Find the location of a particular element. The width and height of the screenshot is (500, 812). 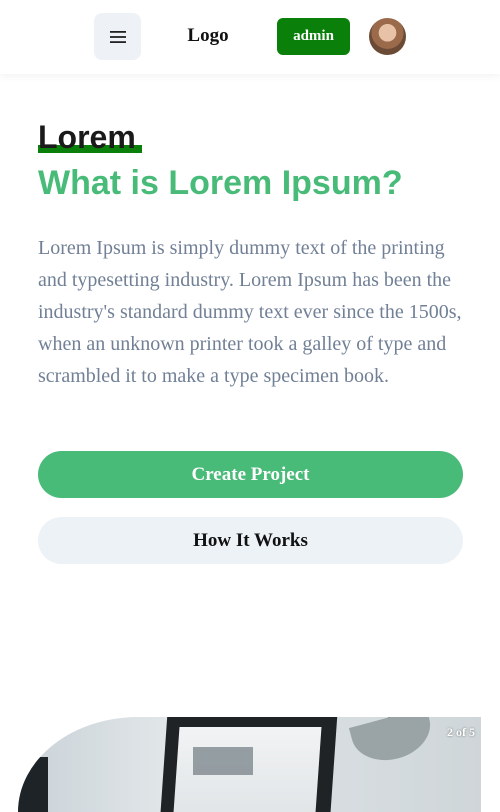

carousel-image-lamp is located at coordinates (393, 743).